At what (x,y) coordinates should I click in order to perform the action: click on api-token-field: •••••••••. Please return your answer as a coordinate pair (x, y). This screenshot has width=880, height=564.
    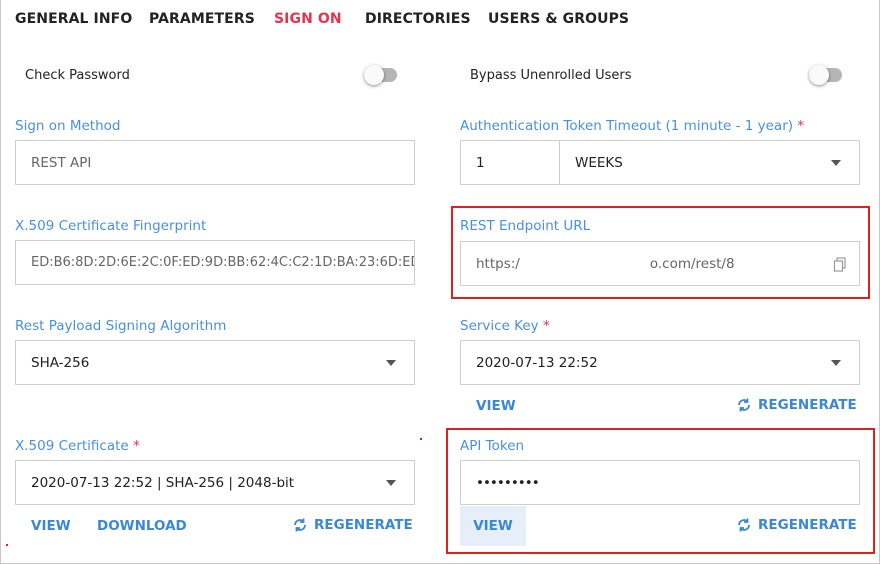
    Looking at the image, I should click on (660, 482).